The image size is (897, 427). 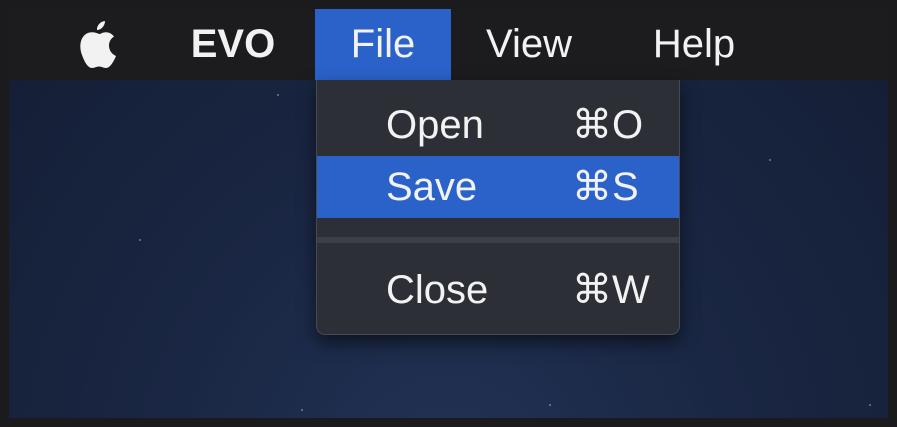 I want to click on app-name-menu: EVO, so click(x=233, y=44).